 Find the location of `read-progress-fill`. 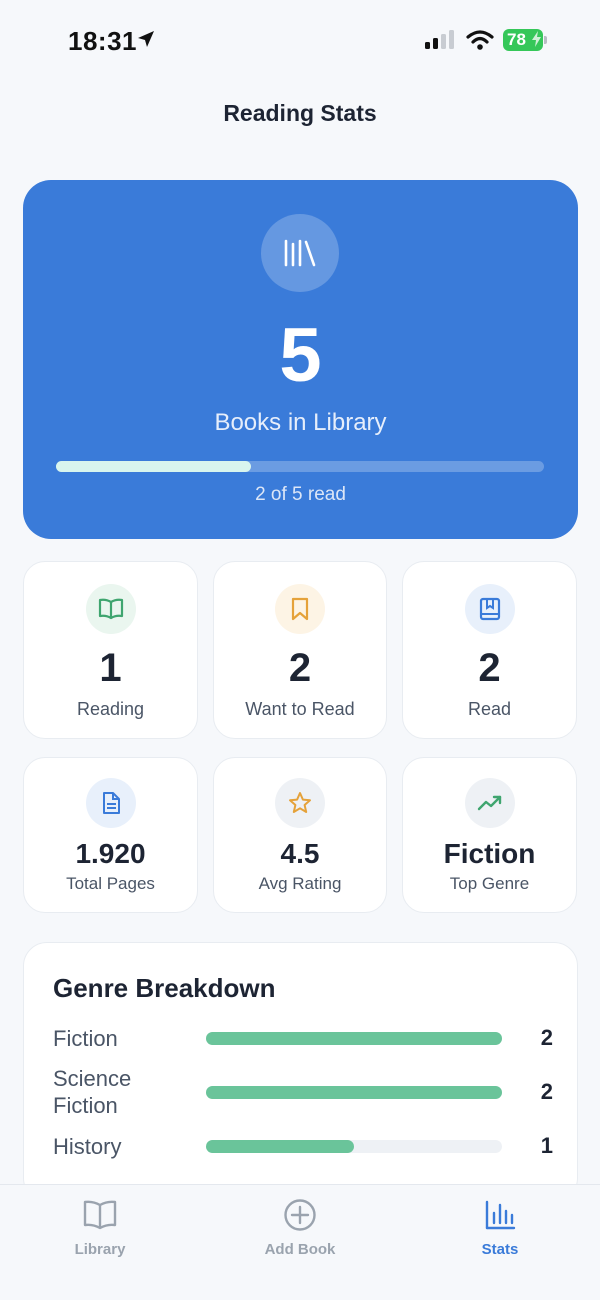

read-progress-fill is located at coordinates (154, 466).